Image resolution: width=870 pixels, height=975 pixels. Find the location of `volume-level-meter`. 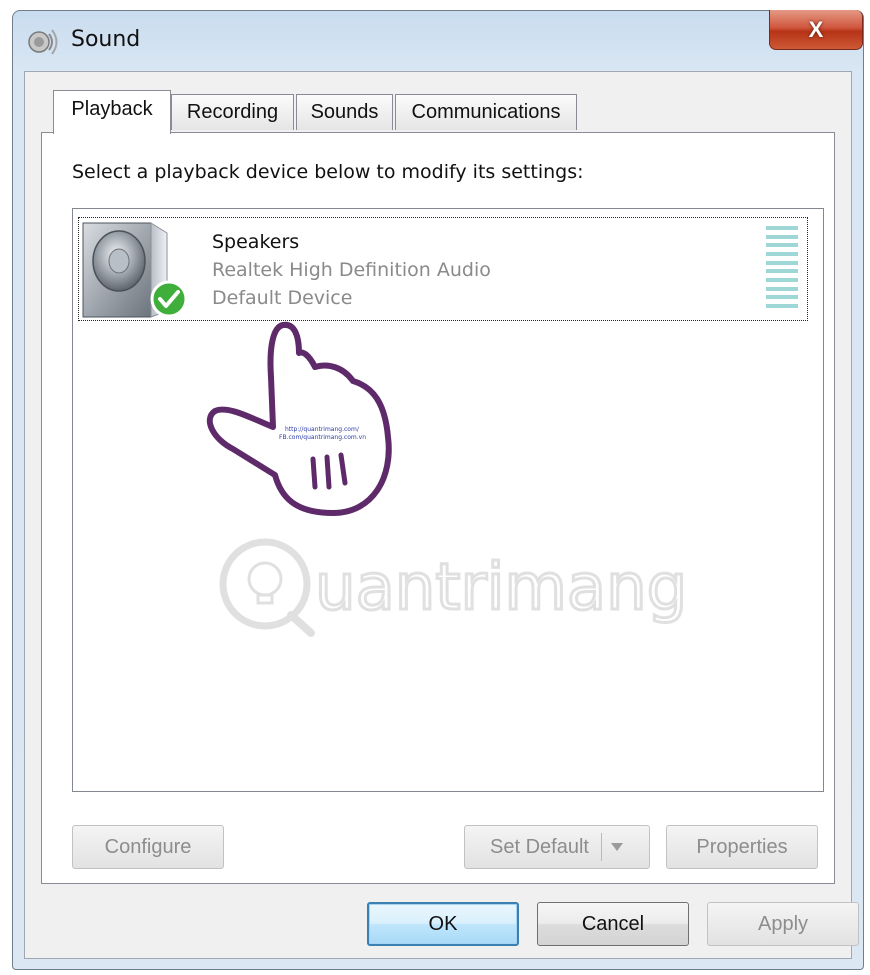

volume-level-meter is located at coordinates (782, 267).